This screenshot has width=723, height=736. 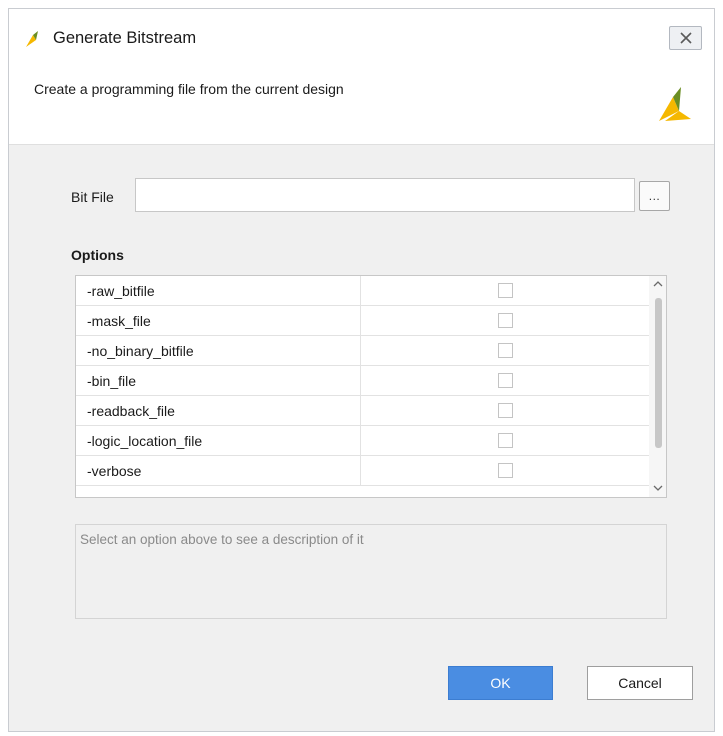 What do you see at coordinates (658, 488) in the screenshot?
I see `chevron-down-icon` at bounding box center [658, 488].